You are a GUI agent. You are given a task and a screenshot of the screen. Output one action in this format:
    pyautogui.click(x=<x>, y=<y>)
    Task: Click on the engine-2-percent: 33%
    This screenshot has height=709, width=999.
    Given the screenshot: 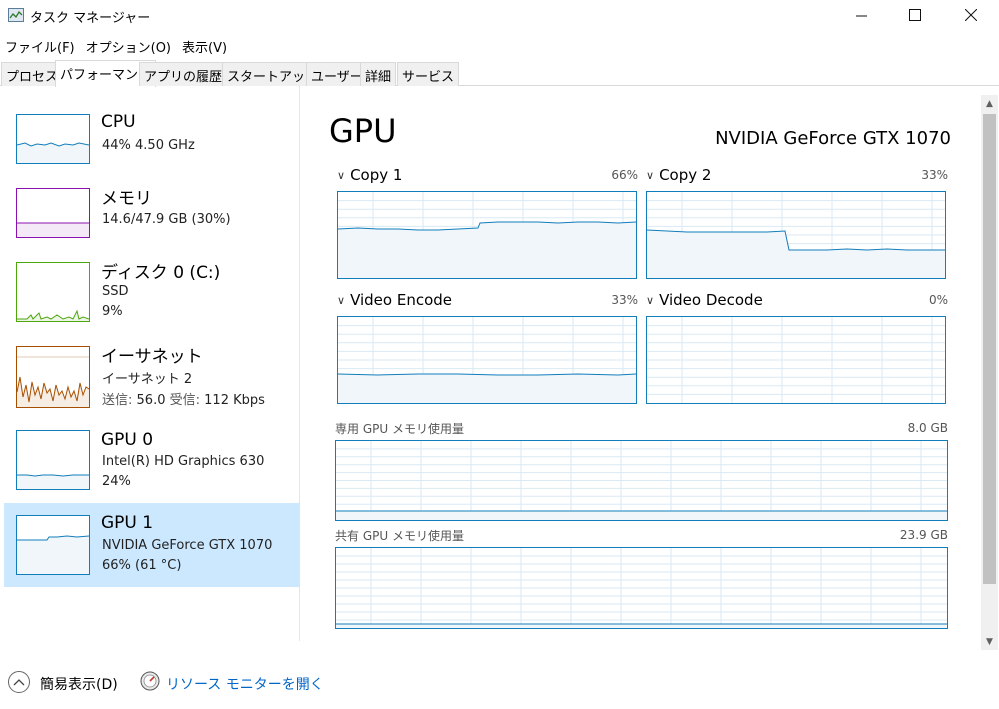 What is the action you would take?
    pyautogui.click(x=934, y=175)
    